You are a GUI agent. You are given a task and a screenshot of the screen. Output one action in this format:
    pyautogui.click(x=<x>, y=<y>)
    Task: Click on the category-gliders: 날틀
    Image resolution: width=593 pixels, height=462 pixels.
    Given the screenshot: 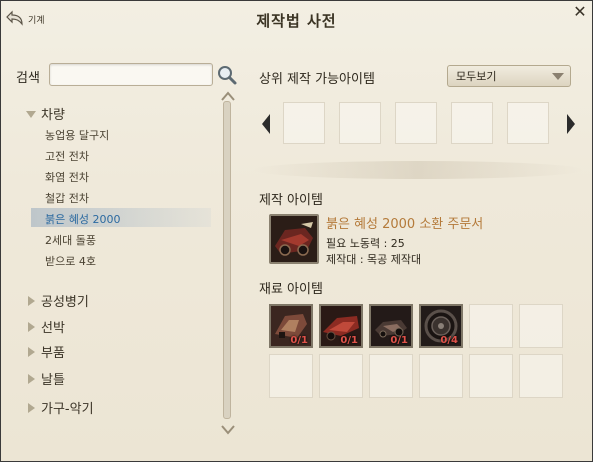 What is the action you would take?
    pyautogui.click(x=45, y=378)
    